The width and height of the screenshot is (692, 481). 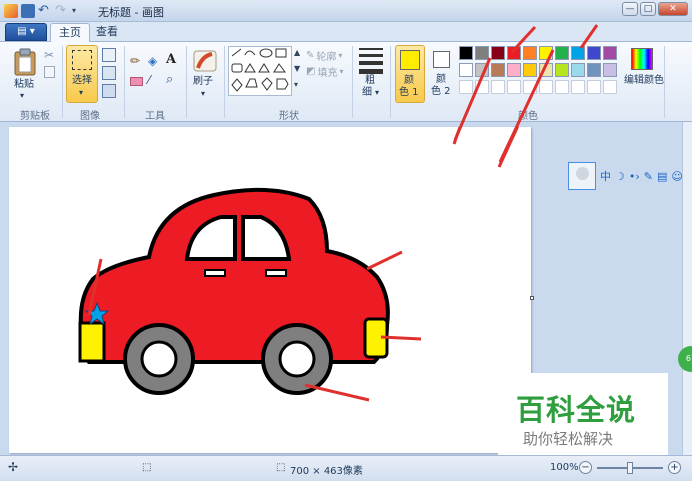 I want to click on select-dropdown-icon: ▾, so click(x=81, y=92).